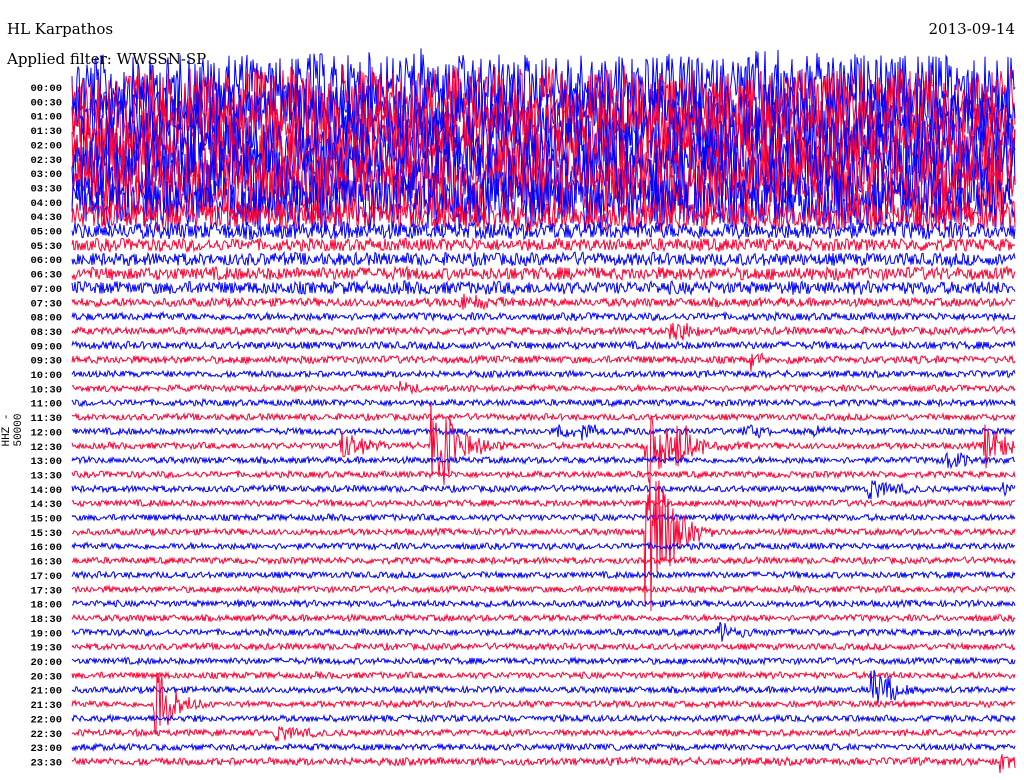 The image size is (1024, 780). What do you see at coordinates (46, 763) in the screenshot?
I see `trace-time-label: 23:30` at bounding box center [46, 763].